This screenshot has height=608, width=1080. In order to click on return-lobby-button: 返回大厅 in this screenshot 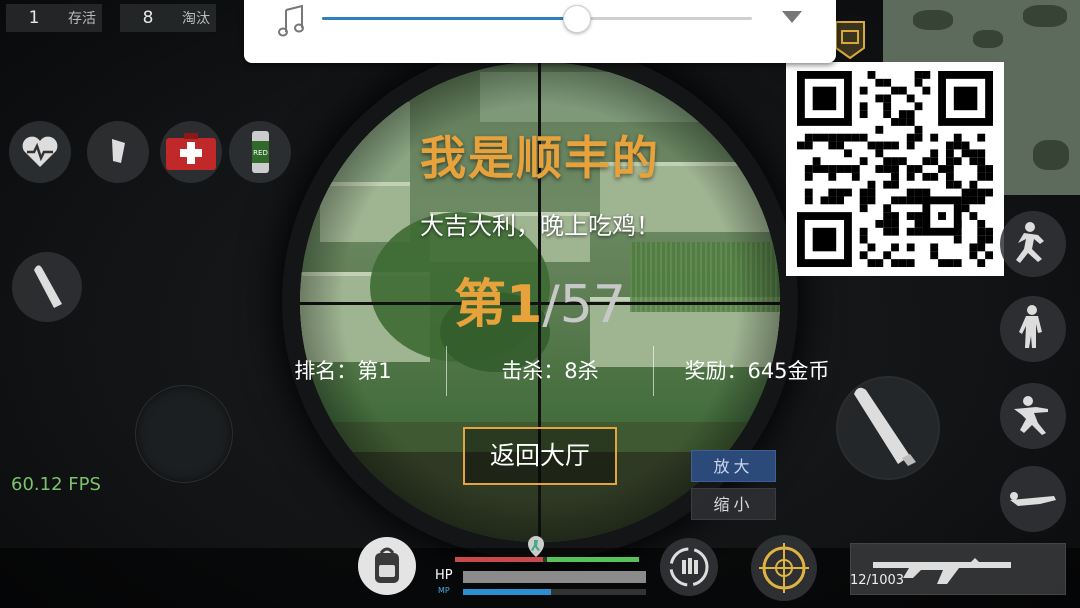, I will do `click(540, 456)`.